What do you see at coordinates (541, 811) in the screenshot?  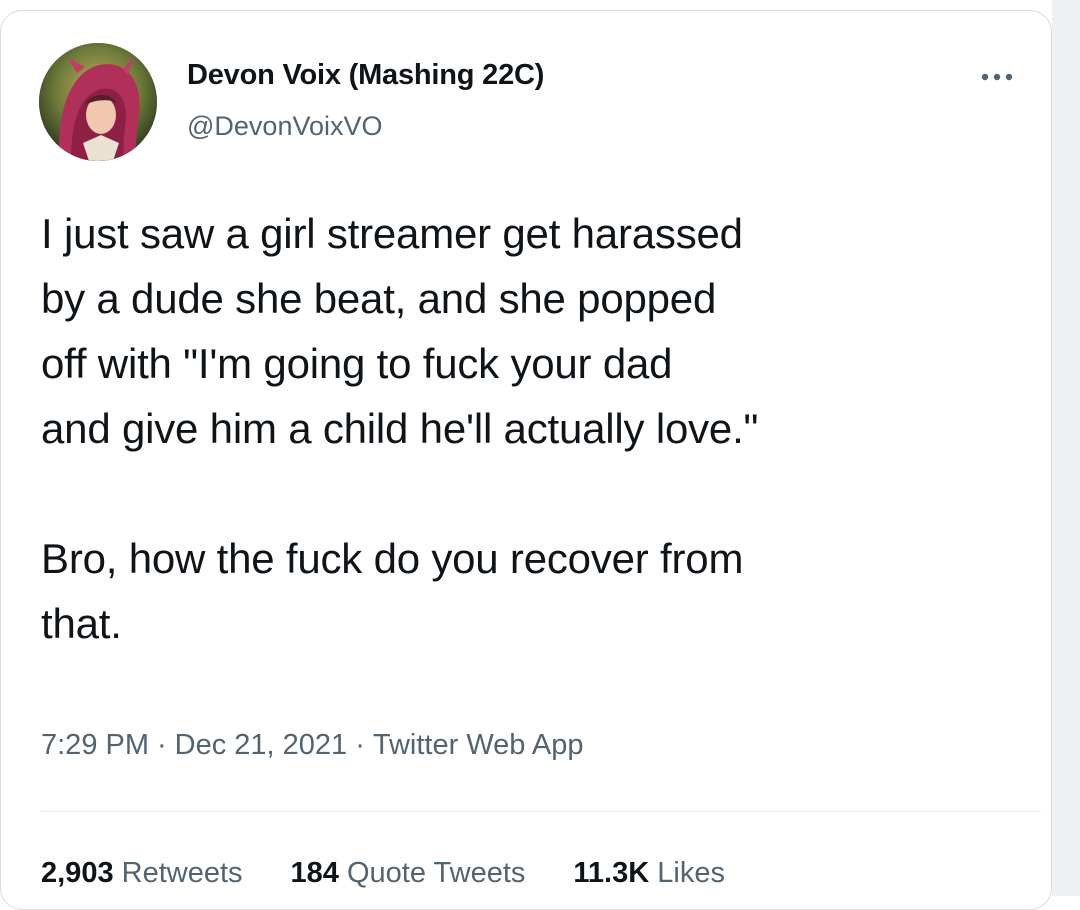 I see `divider` at bounding box center [541, 811].